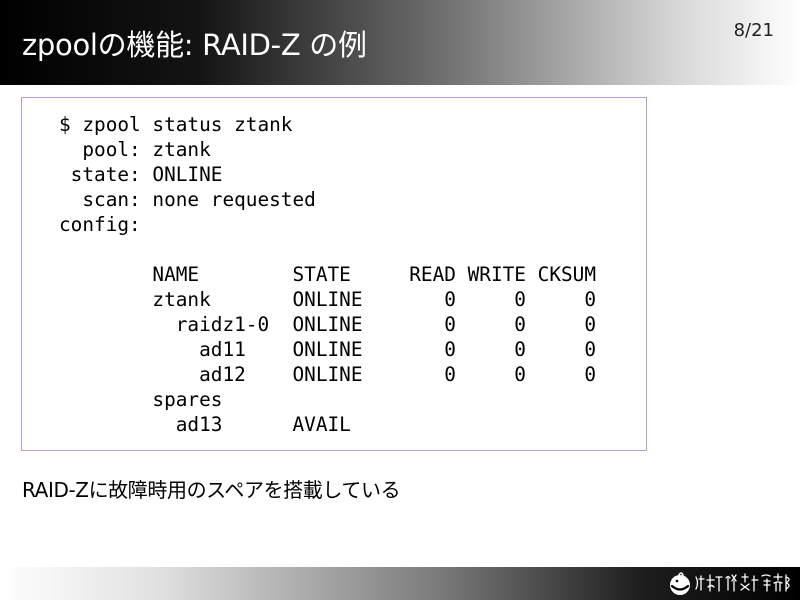  What do you see at coordinates (730, 583) in the screenshot?
I see `club-logo-icon` at bounding box center [730, 583].